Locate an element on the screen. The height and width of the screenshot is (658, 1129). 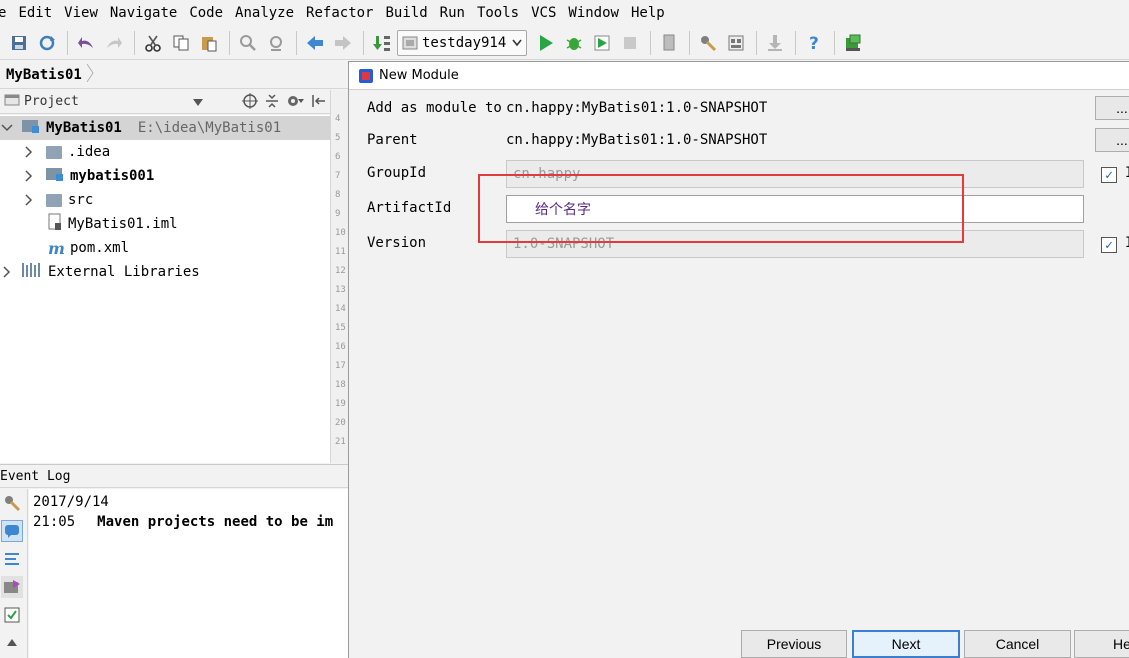
project-structure-icon is located at coordinates (736, 43).